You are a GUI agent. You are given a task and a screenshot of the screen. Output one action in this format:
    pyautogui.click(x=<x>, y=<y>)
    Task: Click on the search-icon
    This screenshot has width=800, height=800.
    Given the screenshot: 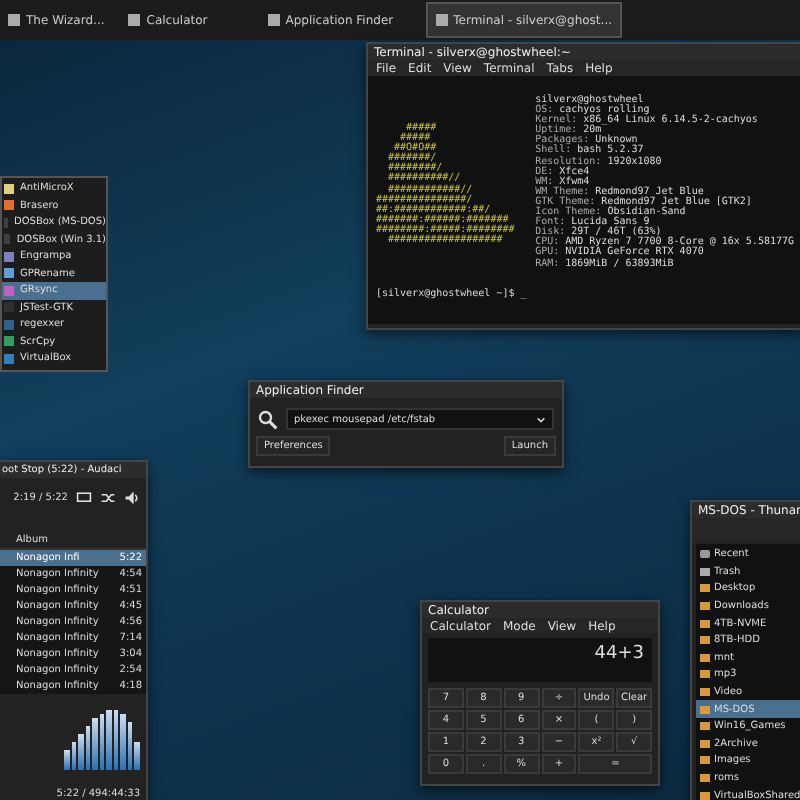 What is the action you would take?
    pyautogui.click(x=268, y=419)
    